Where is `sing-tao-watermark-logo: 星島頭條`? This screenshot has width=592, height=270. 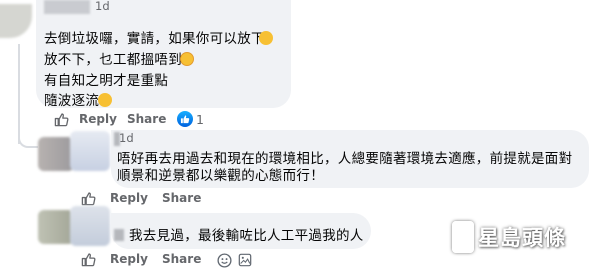
sing-tao-watermark-logo: 星島頭條 is located at coordinates (509, 237).